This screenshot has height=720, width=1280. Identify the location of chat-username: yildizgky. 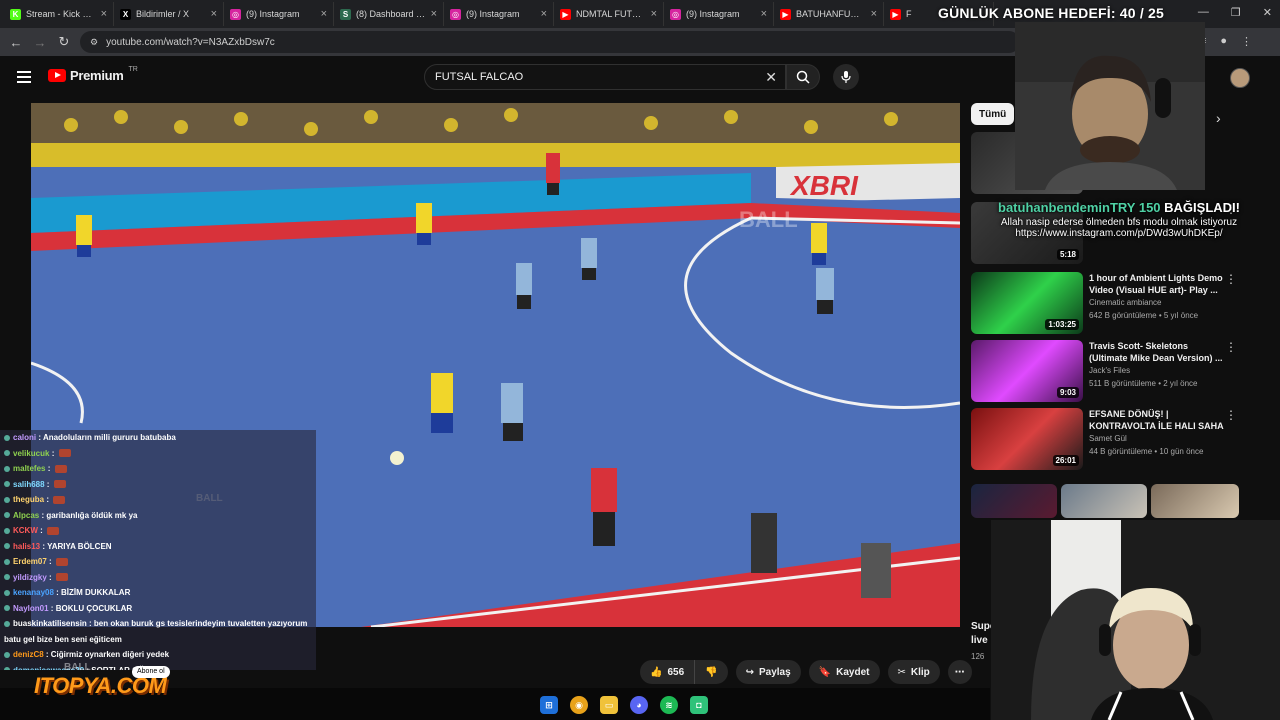
(30, 577).